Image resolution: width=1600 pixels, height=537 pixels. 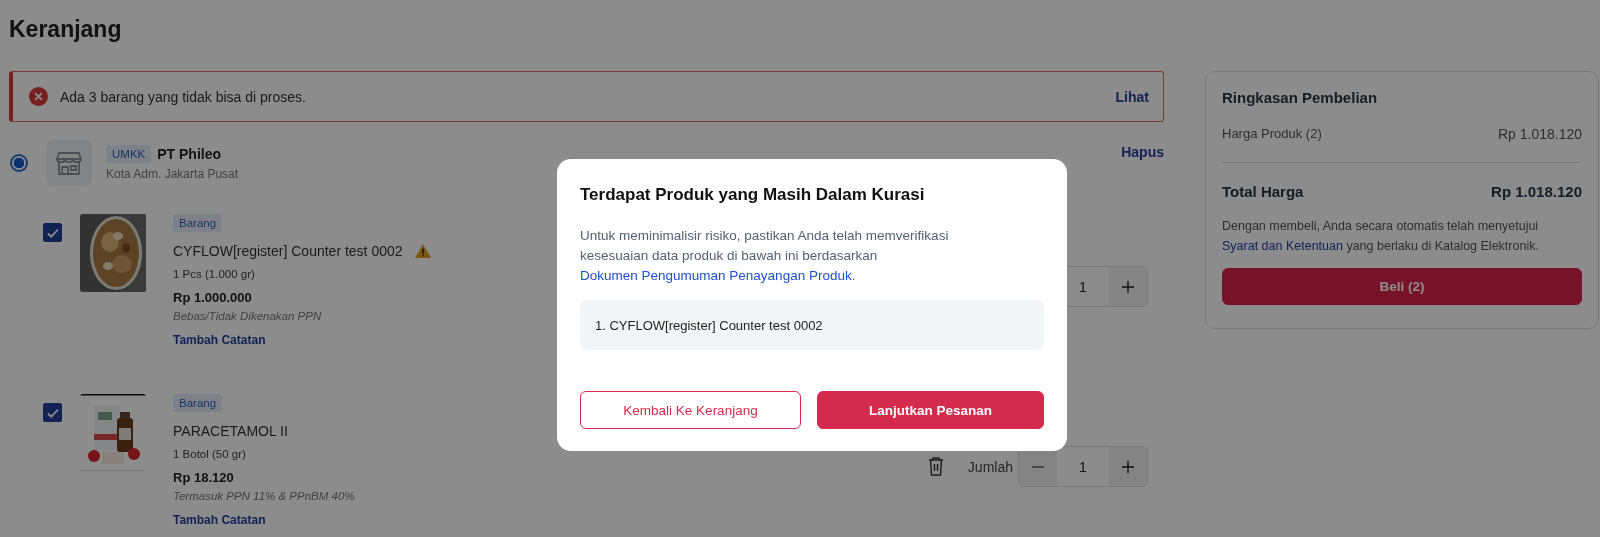 What do you see at coordinates (1263, 191) in the screenshot?
I see `total-label: Total Harga` at bounding box center [1263, 191].